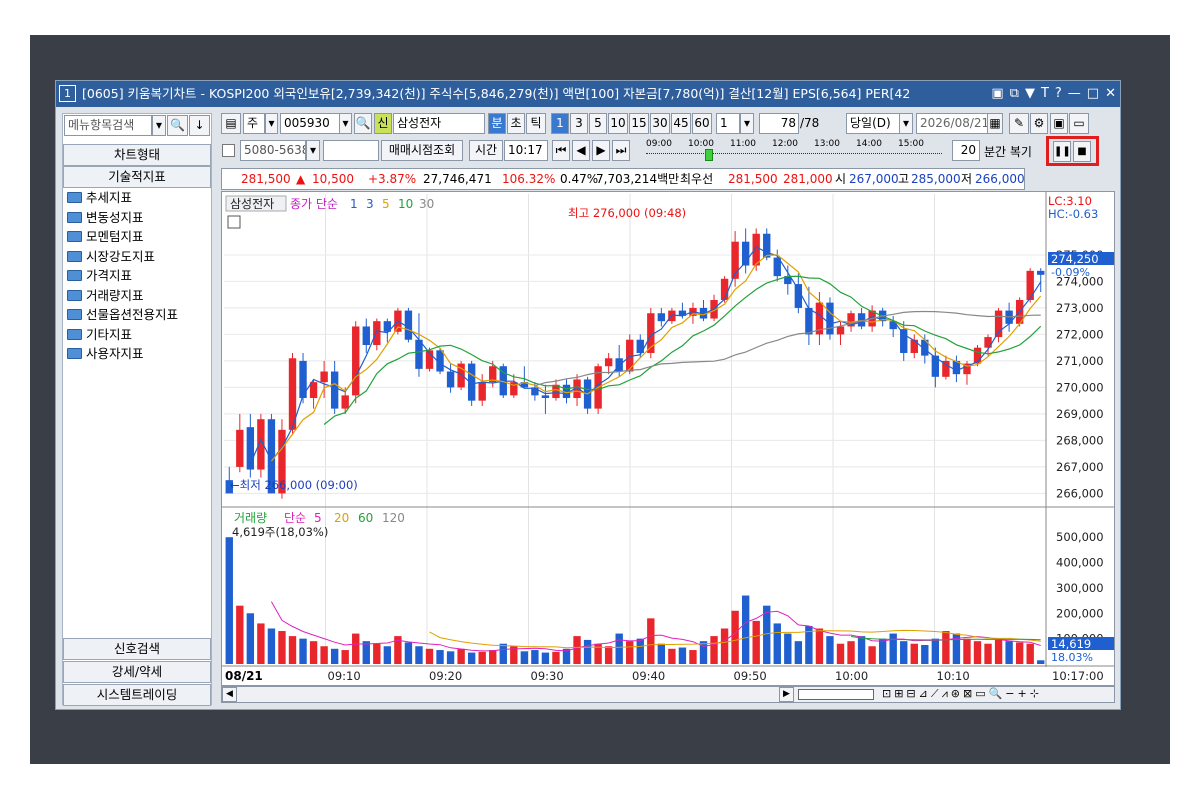 The height and width of the screenshot is (800, 1200). I want to click on gear-icon: ⚙, so click(1039, 123).